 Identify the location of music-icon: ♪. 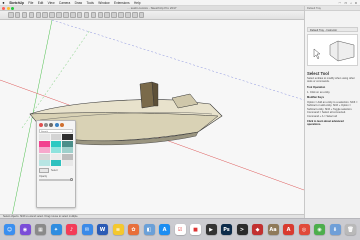
(71, 229).